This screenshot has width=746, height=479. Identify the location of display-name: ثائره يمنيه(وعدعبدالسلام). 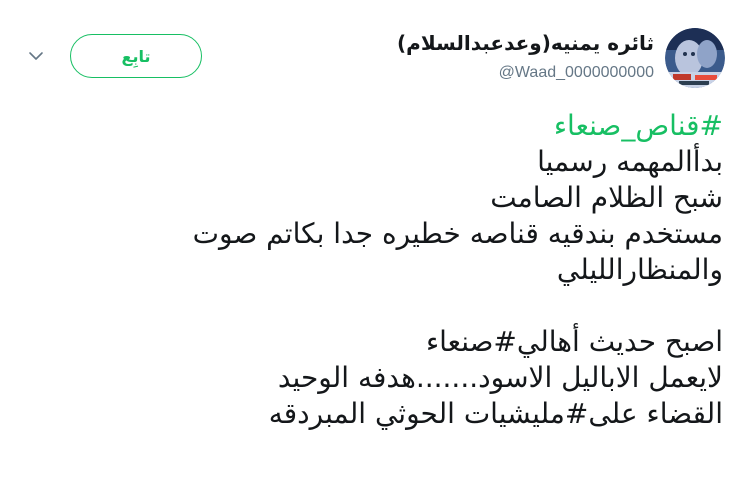
(525, 43).